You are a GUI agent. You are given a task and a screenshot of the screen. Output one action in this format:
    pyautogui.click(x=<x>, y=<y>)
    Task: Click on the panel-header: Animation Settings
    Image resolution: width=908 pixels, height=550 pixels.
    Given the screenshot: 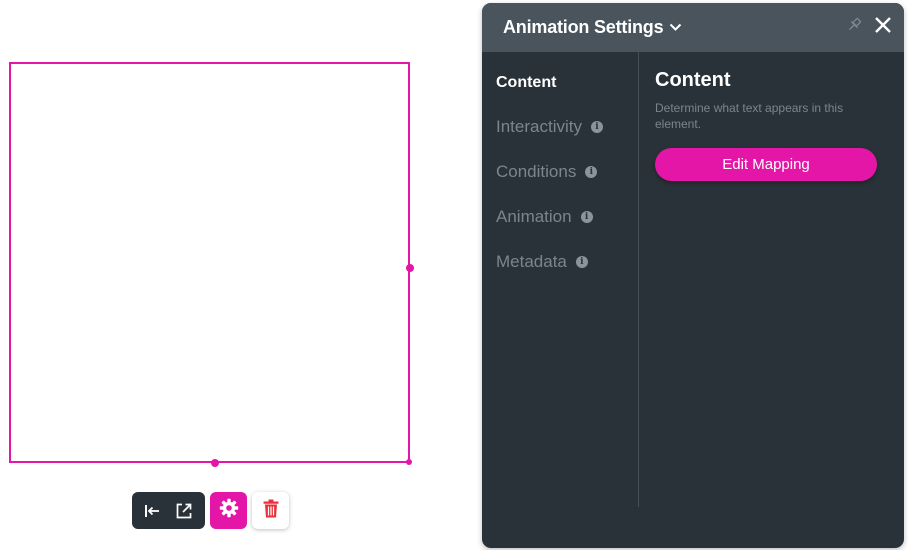 What is the action you would take?
    pyautogui.click(x=693, y=27)
    